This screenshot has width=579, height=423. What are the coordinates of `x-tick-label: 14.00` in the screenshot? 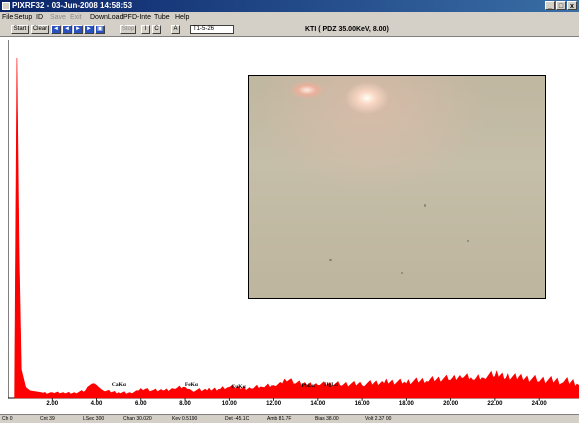 It's located at (318, 403).